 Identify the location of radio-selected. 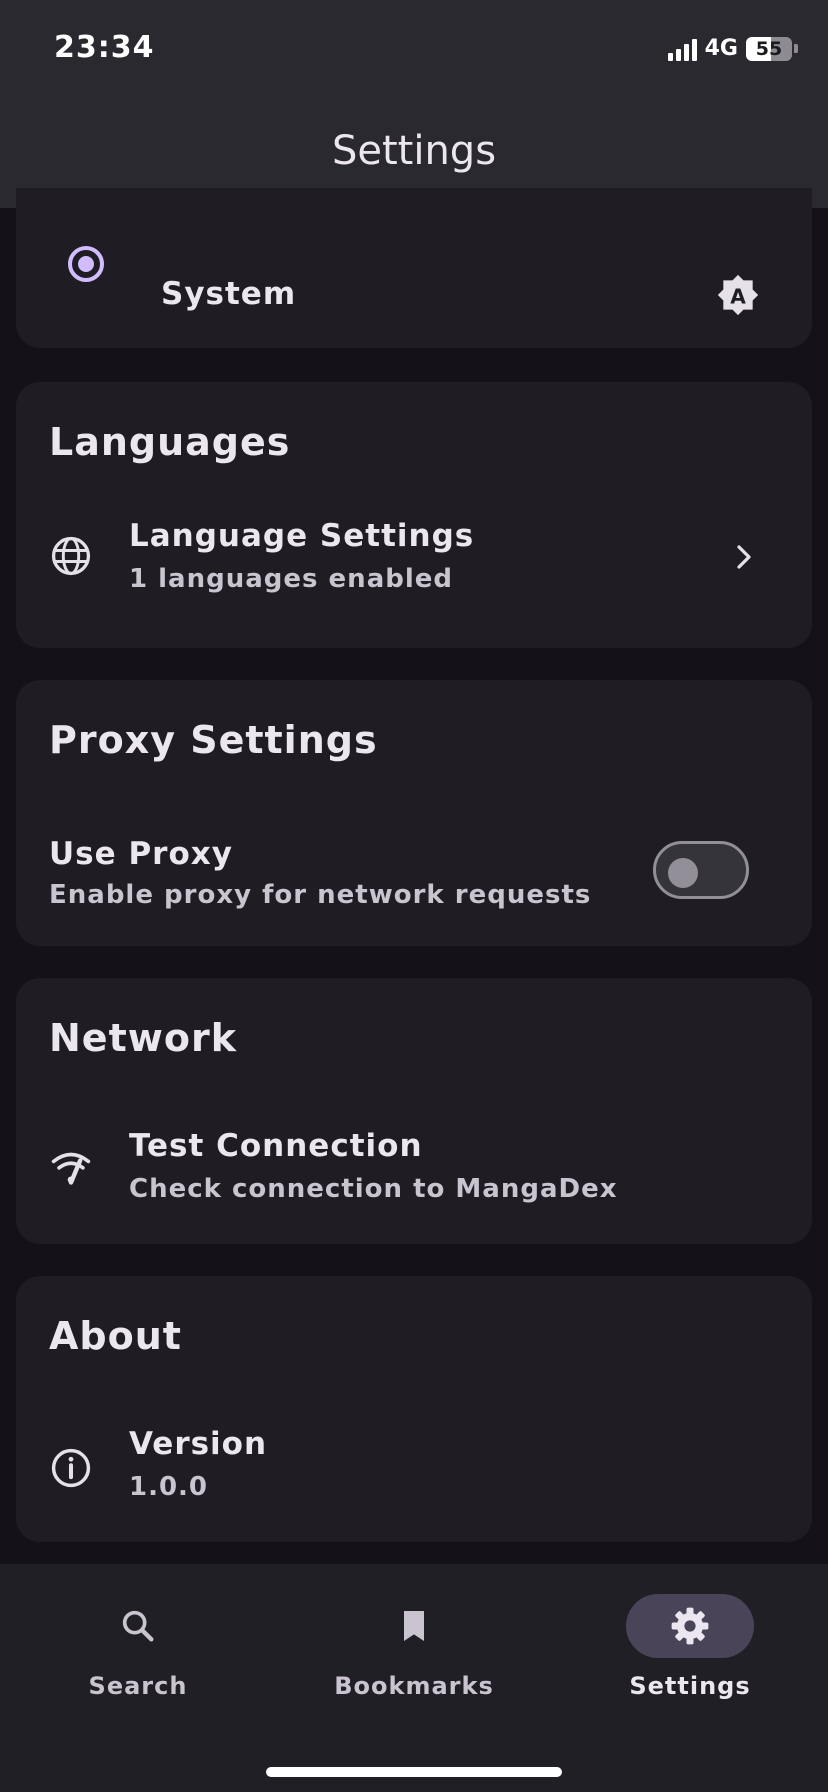
(86, 264).